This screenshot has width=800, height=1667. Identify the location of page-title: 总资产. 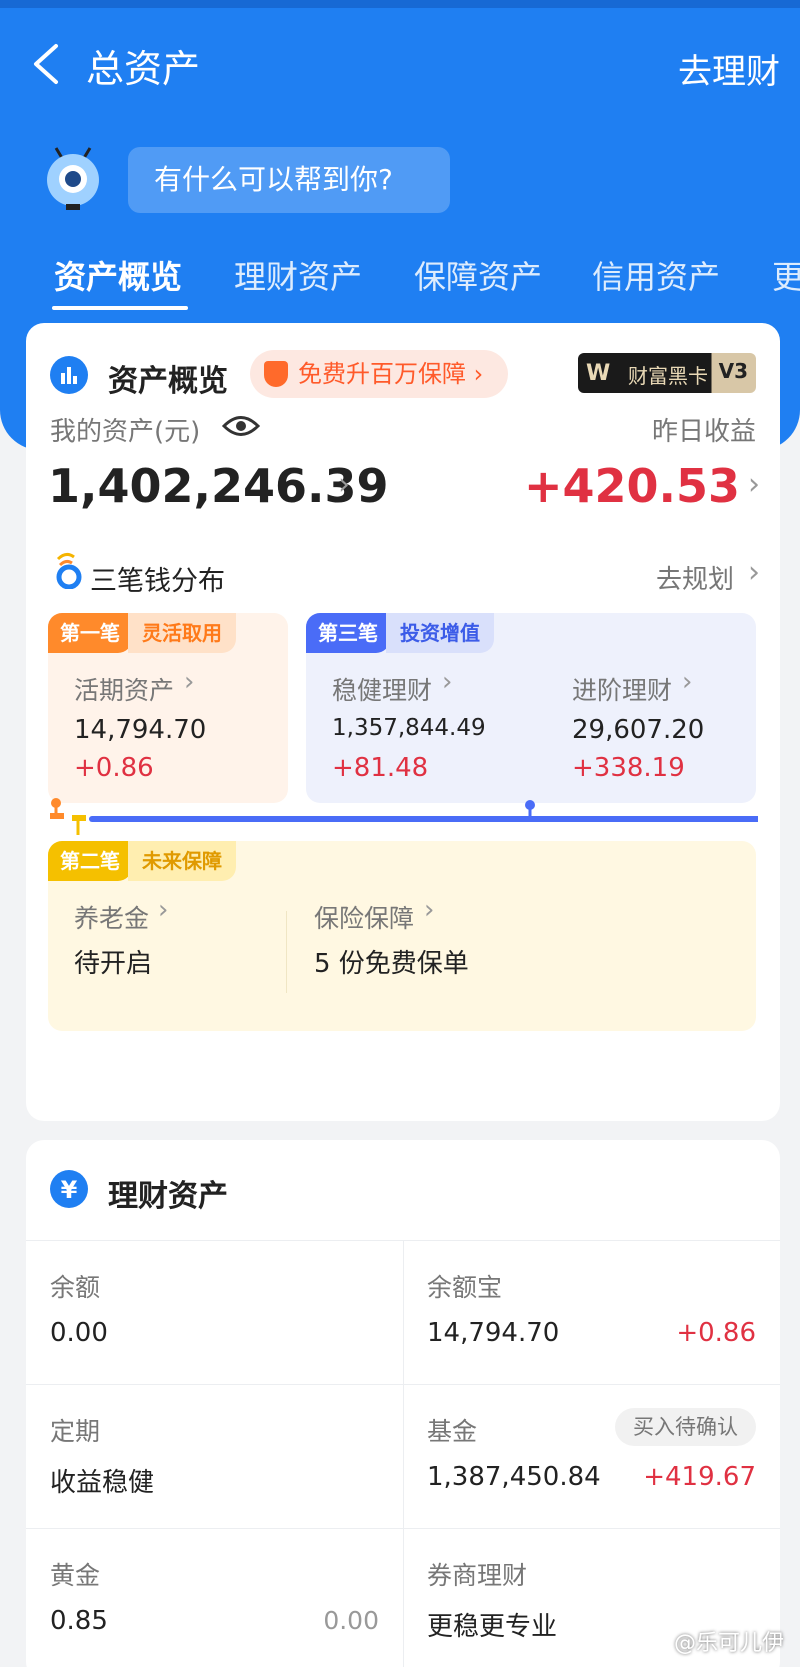
(143, 69).